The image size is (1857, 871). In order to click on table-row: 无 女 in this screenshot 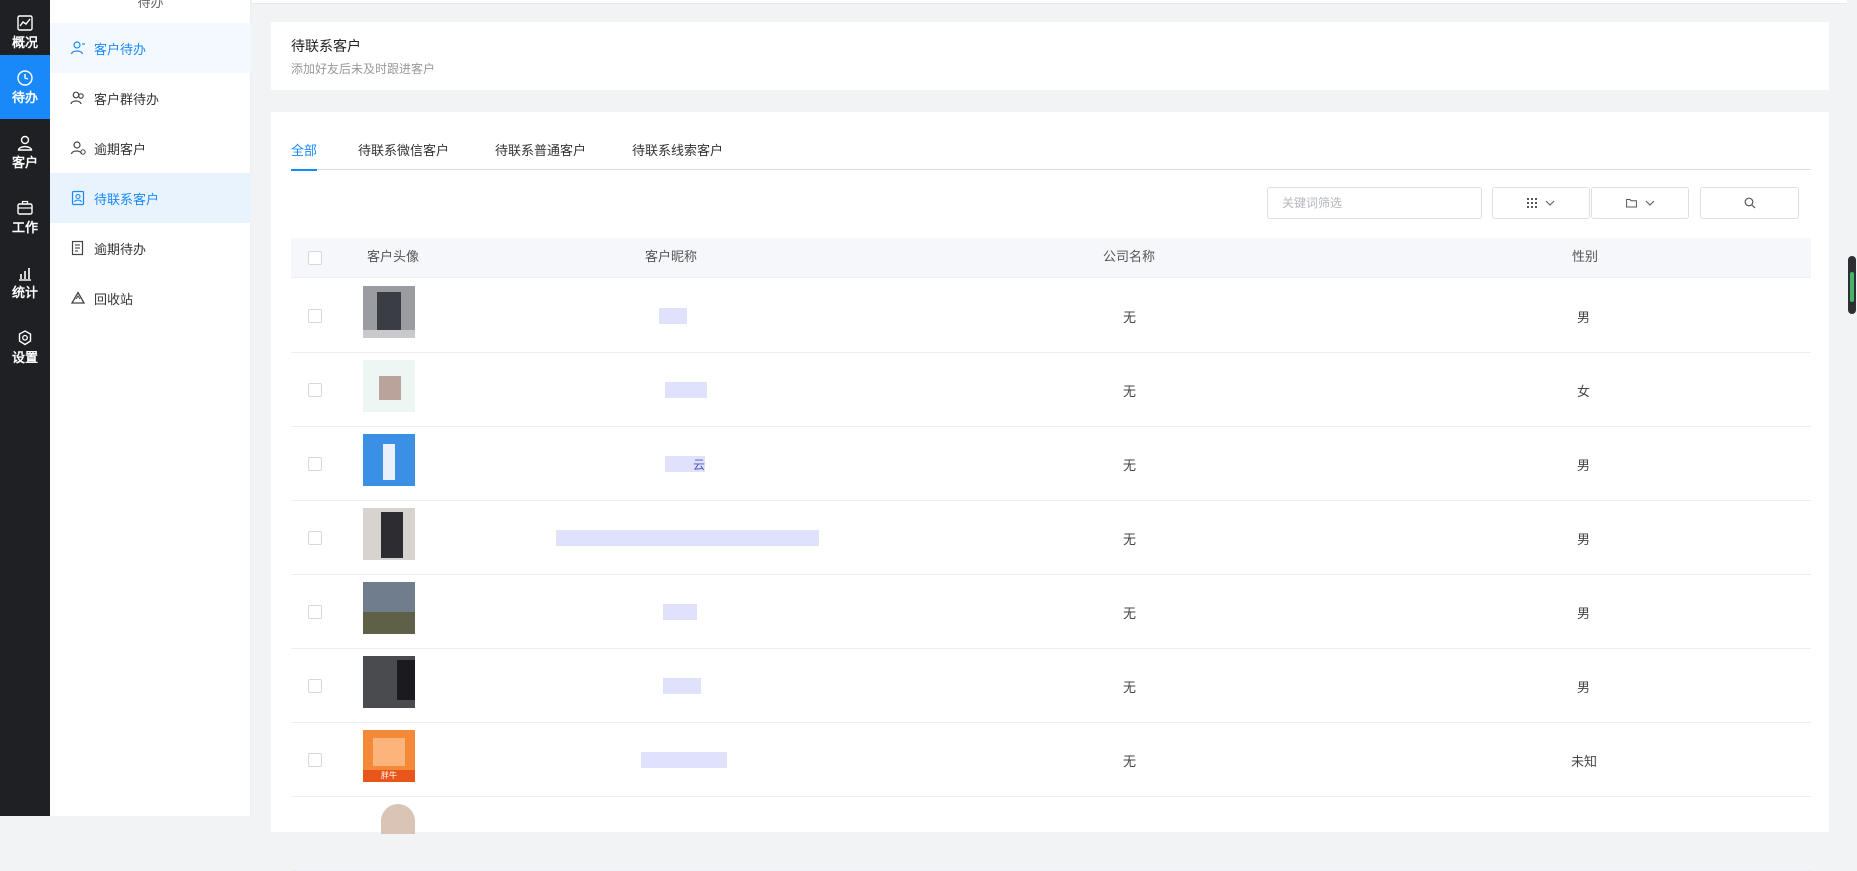, I will do `click(1051, 390)`.